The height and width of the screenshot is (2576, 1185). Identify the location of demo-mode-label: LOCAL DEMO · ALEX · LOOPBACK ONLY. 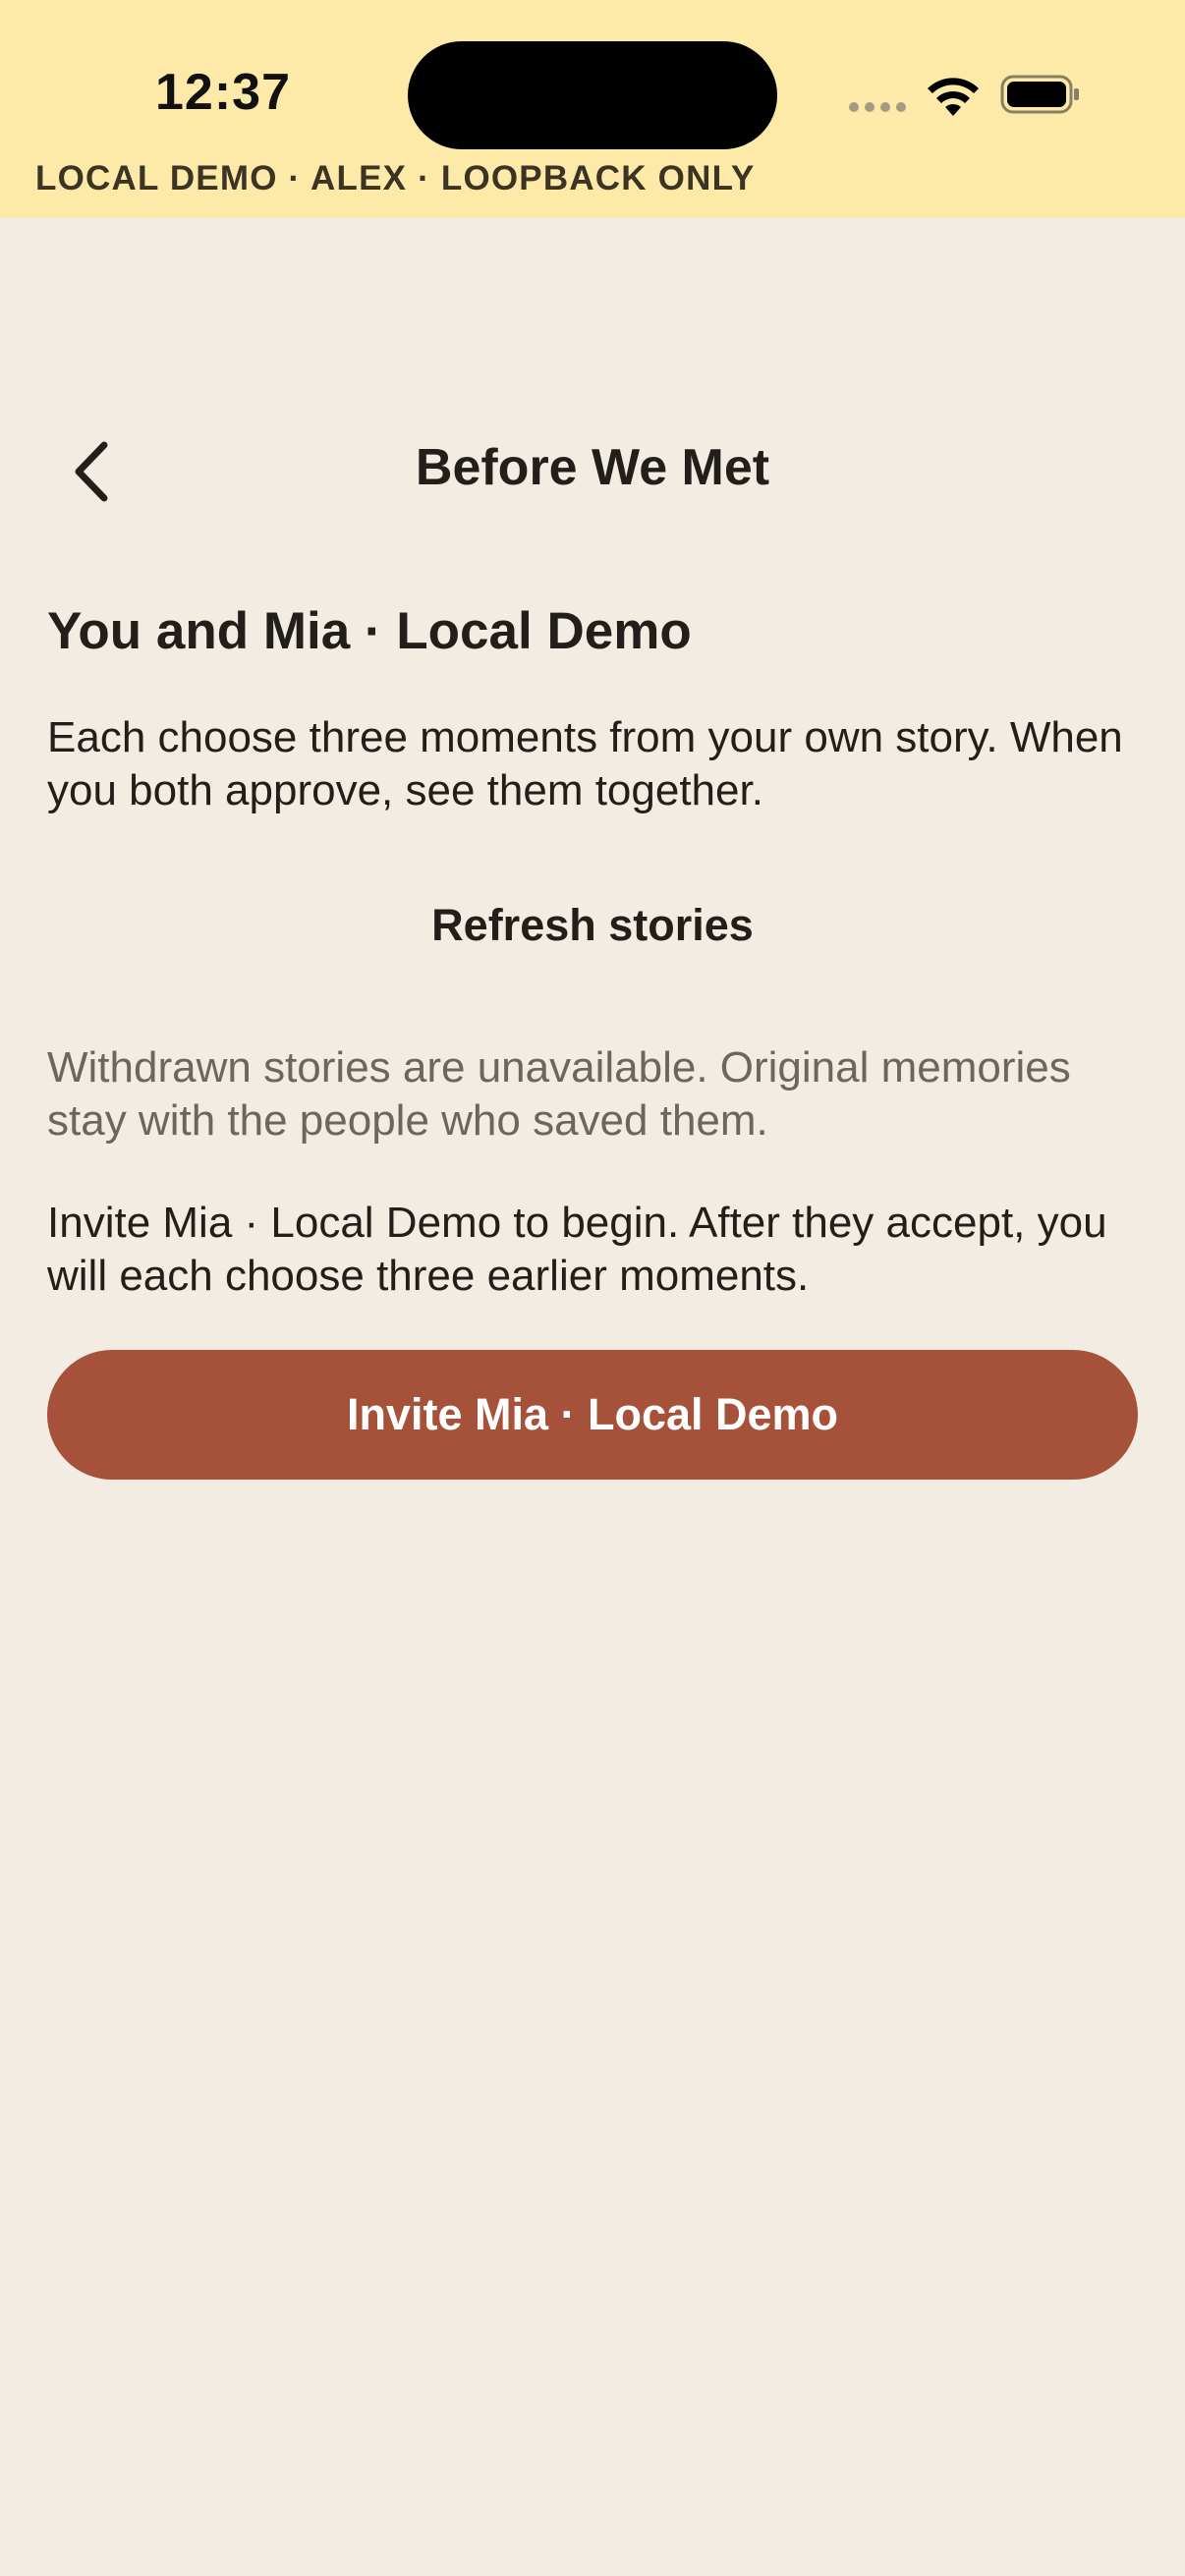
(396, 178).